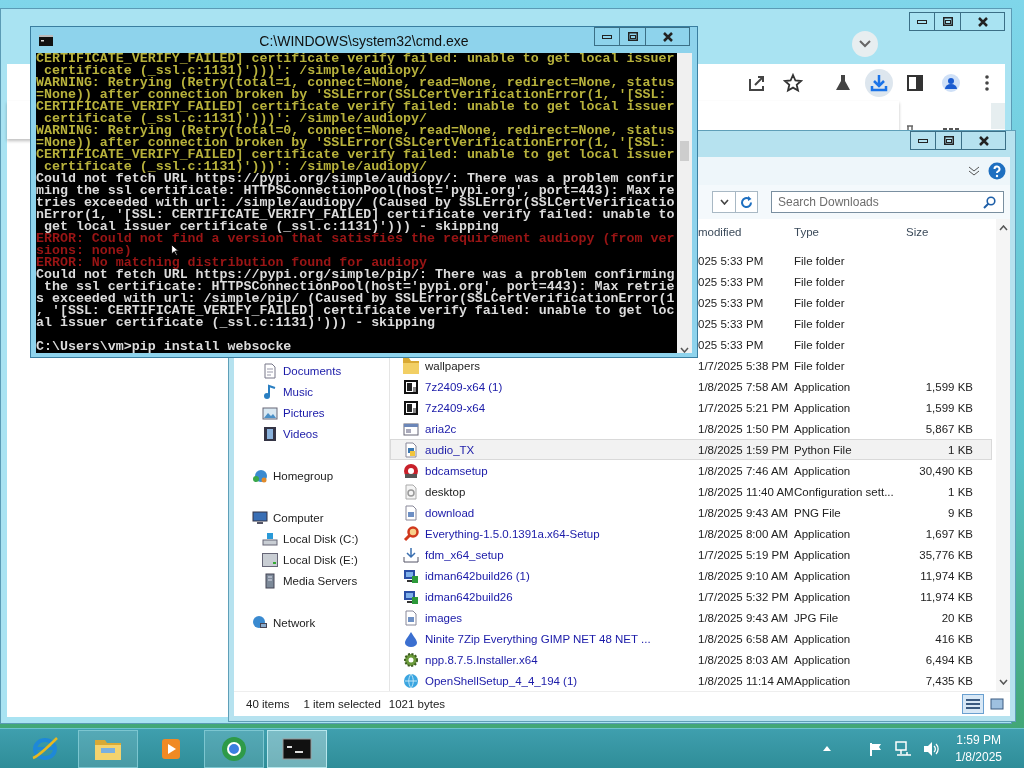 Image resolution: width=1024 pixels, height=768 pixels. What do you see at coordinates (46, 40) in the screenshot?
I see `terminal-icon` at bounding box center [46, 40].